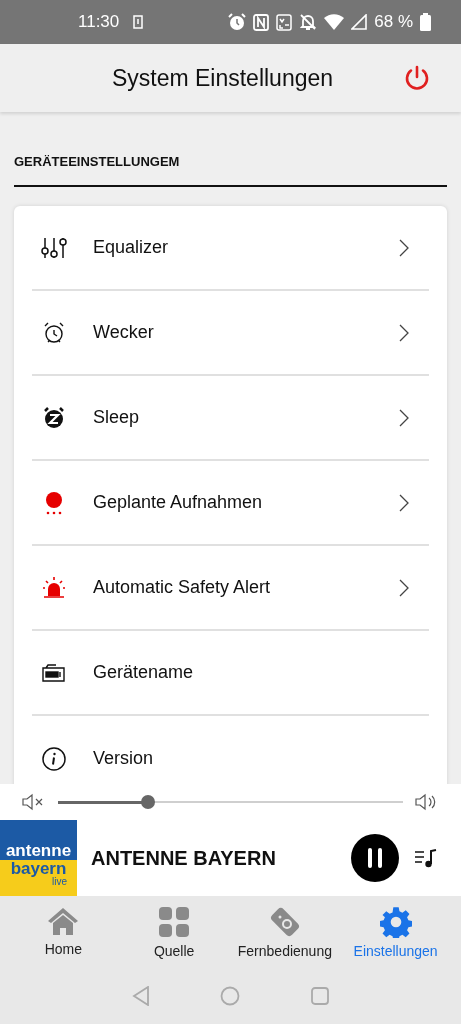  What do you see at coordinates (425, 22) in the screenshot?
I see `battery-icon` at bounding box center [425, 22].